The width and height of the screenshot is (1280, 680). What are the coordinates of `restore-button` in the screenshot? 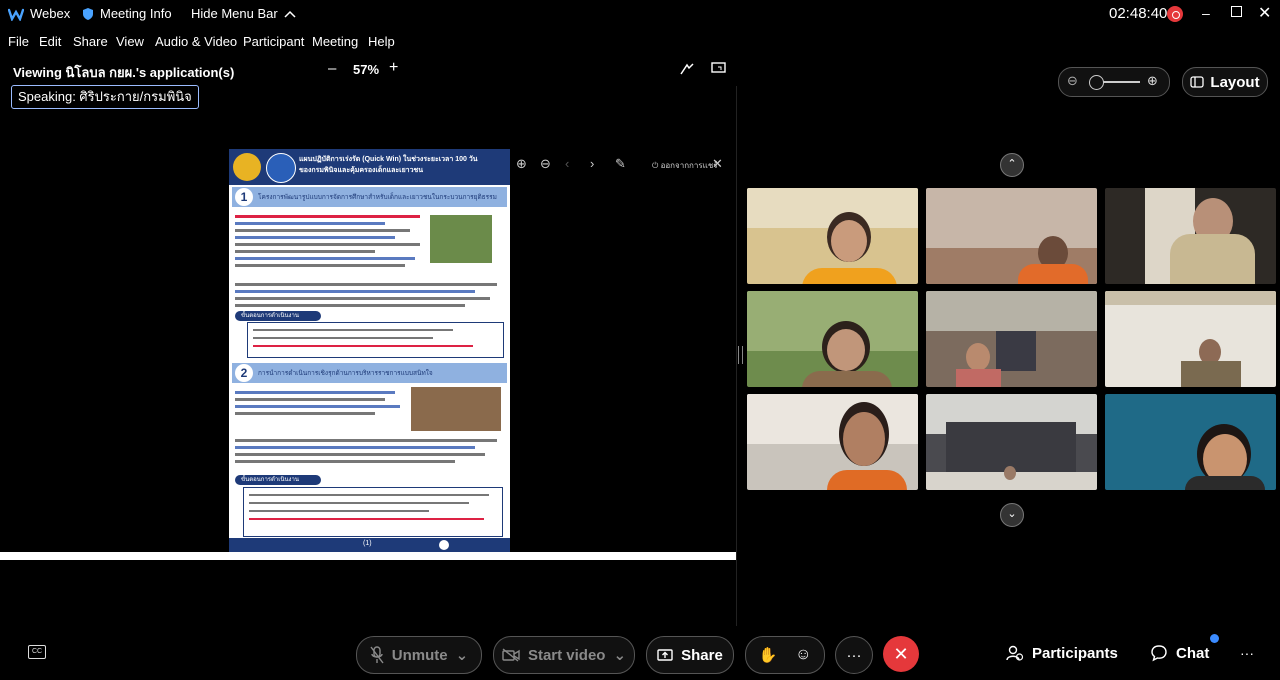 It's located at (1236, 11).